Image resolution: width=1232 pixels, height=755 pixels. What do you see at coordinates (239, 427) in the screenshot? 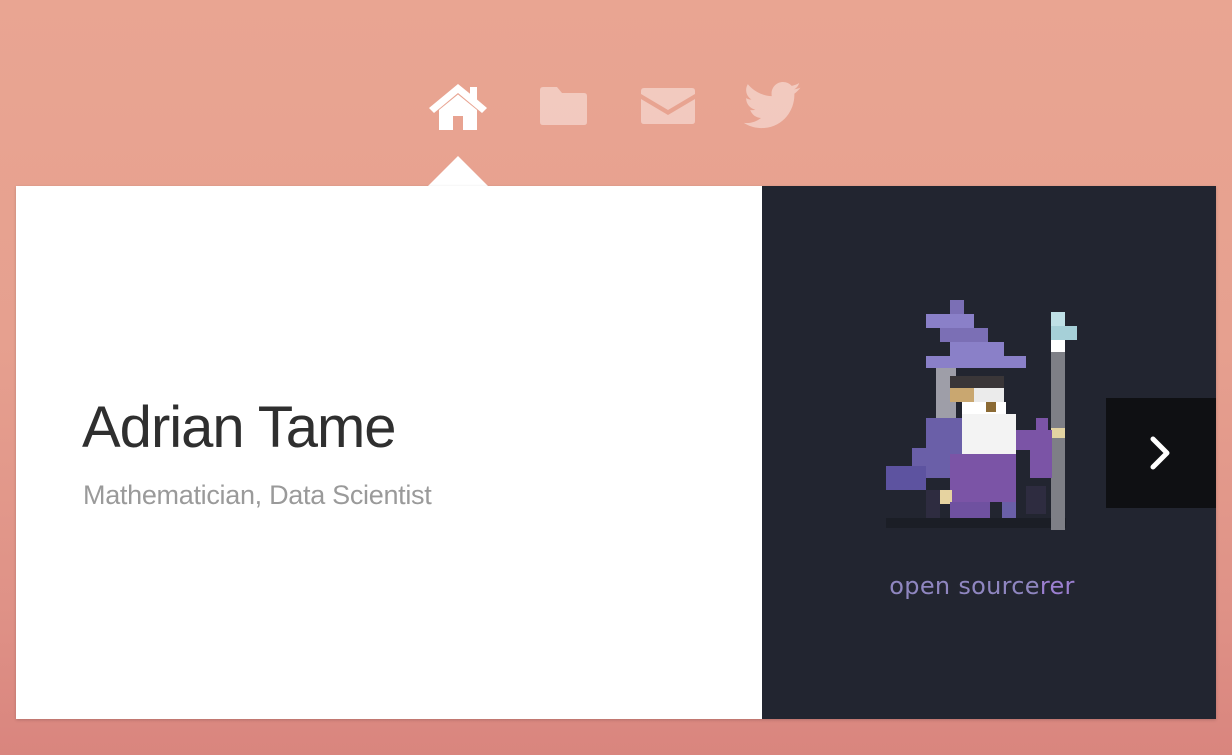
I see `profile-name: Adrian Tame` at bounding box center [239, 427].